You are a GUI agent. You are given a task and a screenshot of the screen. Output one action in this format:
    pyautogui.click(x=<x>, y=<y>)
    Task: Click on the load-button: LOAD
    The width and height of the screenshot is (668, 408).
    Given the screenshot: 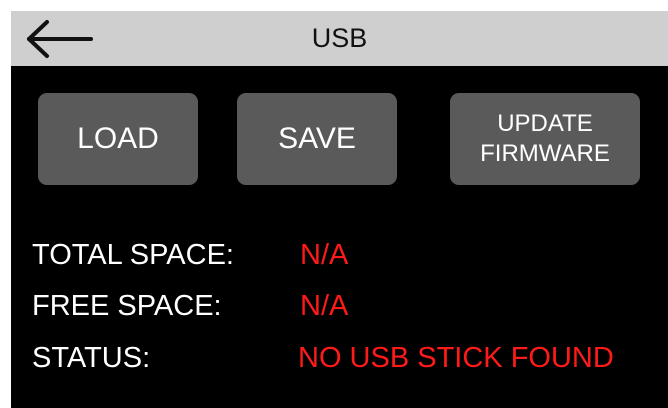 What is the action you would take?
    pyautogui.click(x=118, y=139)
    